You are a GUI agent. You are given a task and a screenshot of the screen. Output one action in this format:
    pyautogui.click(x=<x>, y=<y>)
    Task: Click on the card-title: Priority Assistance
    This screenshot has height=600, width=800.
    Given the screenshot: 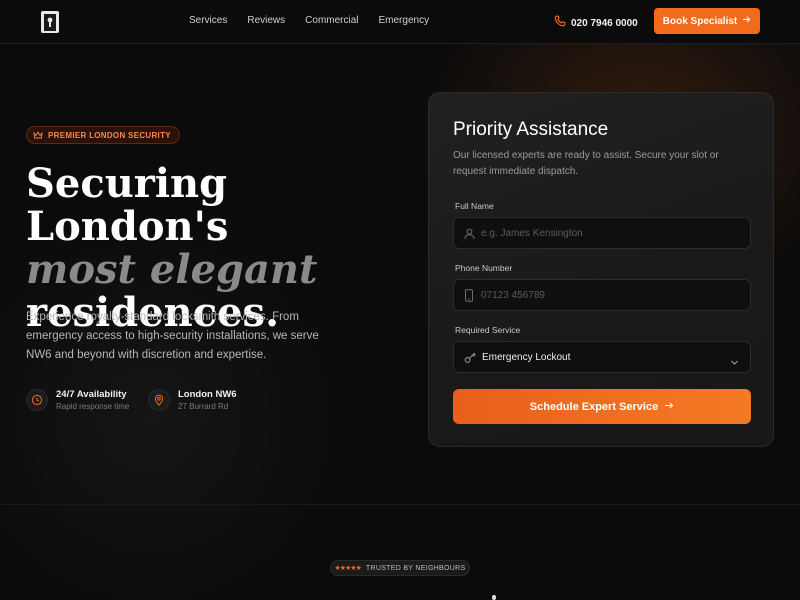 What is the action you would take?
    pyautogui.click(x=531, y=129)
    